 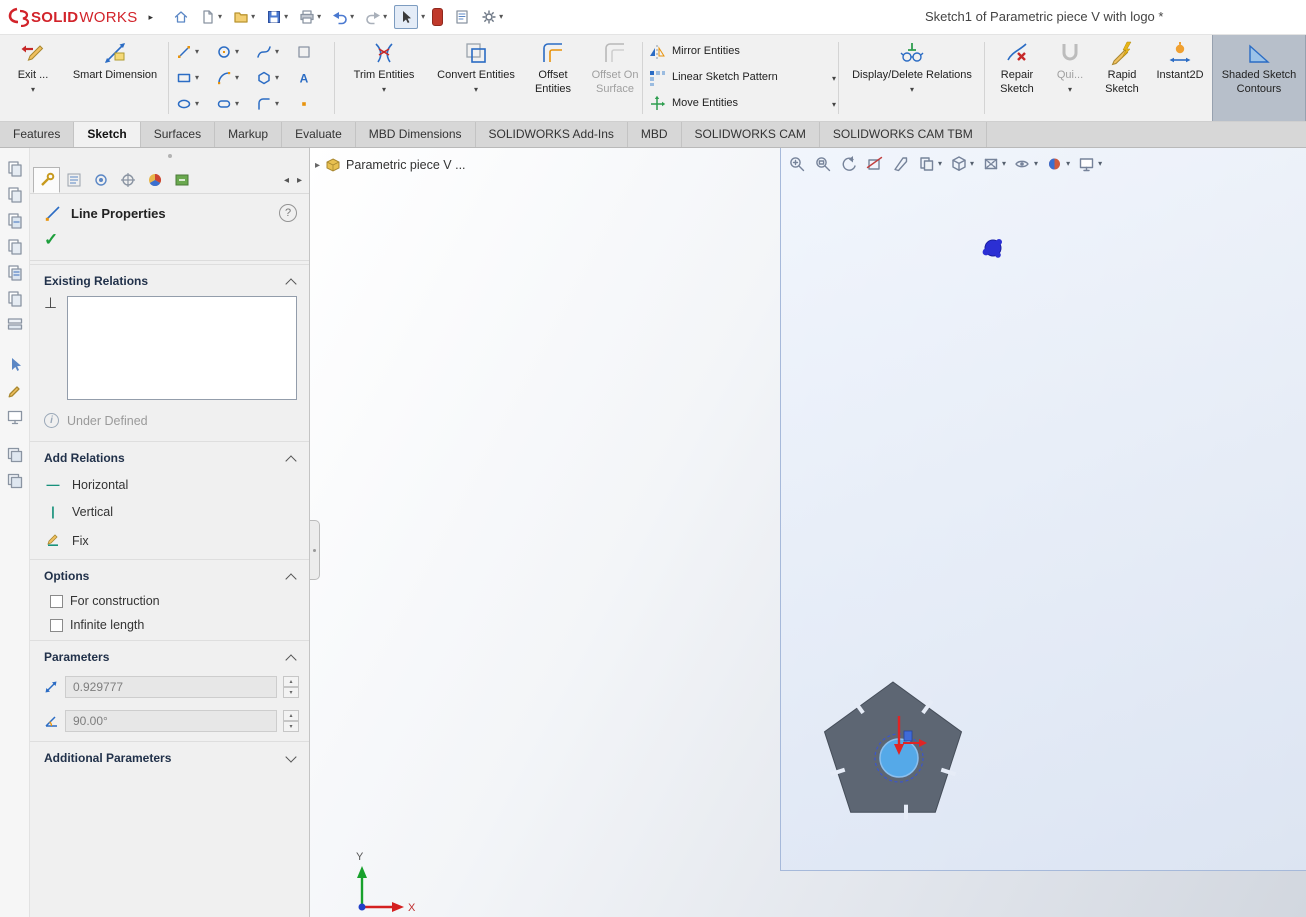 I want to click on arc-tool: ▾, so click(x=232, y=78).